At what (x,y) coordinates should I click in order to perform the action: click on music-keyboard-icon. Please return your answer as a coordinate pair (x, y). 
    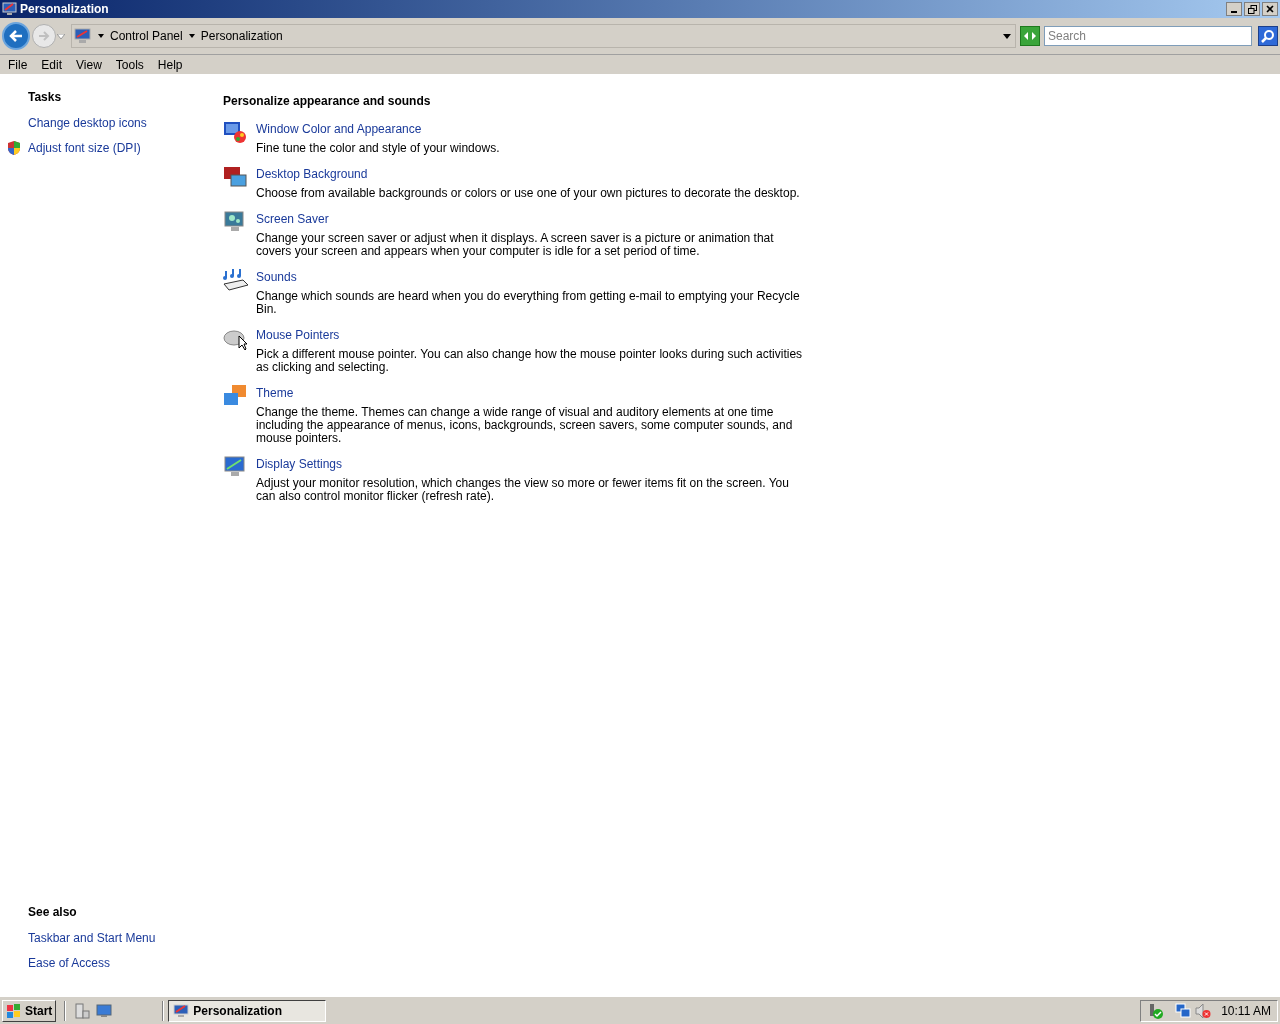
    Looking at the image, I should click on (236, 280).